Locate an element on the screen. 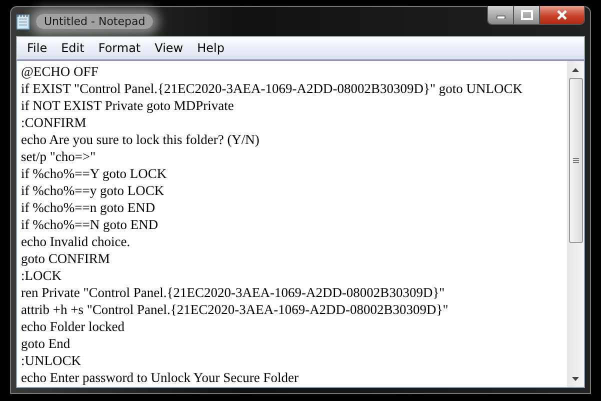 Image resolution: width=601 pixels, height=401 pixels. code-line: echo Folder locked is located at coordinates (73, 326).